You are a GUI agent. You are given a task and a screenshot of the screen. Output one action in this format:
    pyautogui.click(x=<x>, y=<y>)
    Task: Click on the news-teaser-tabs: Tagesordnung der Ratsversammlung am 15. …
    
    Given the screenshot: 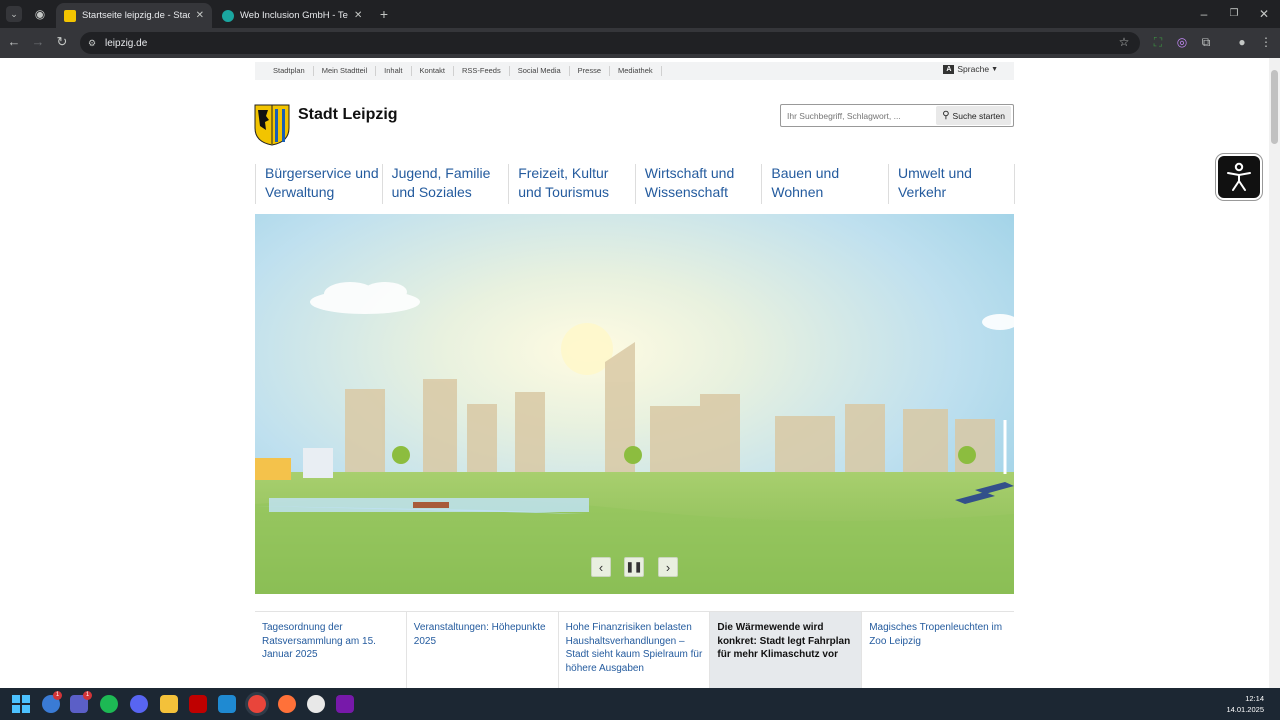 What is the action you would take?
    pyautogui.click(x=634, y=649)
    